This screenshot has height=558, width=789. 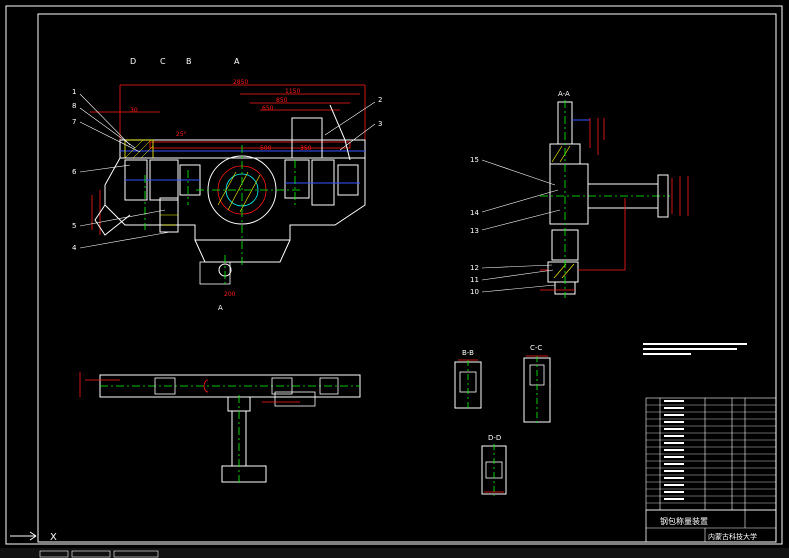 What do you see at coordinates (711, 526) in the screenshot?
I see `title-block: 钢包称量装置 内蒙古科技大学` at bounding box center [711, 526].